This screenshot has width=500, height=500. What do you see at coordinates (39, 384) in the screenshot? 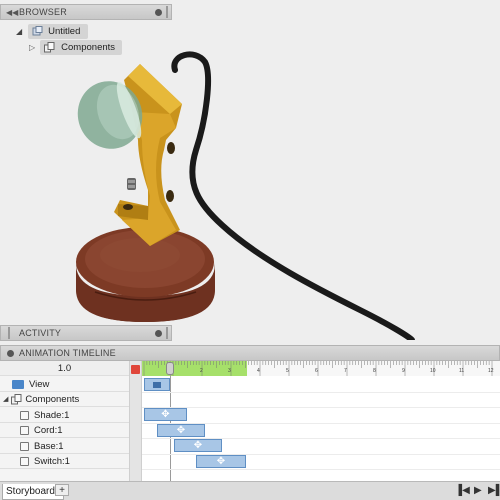
I see `timeline-row-label: View` at bounding box center [39, 384].